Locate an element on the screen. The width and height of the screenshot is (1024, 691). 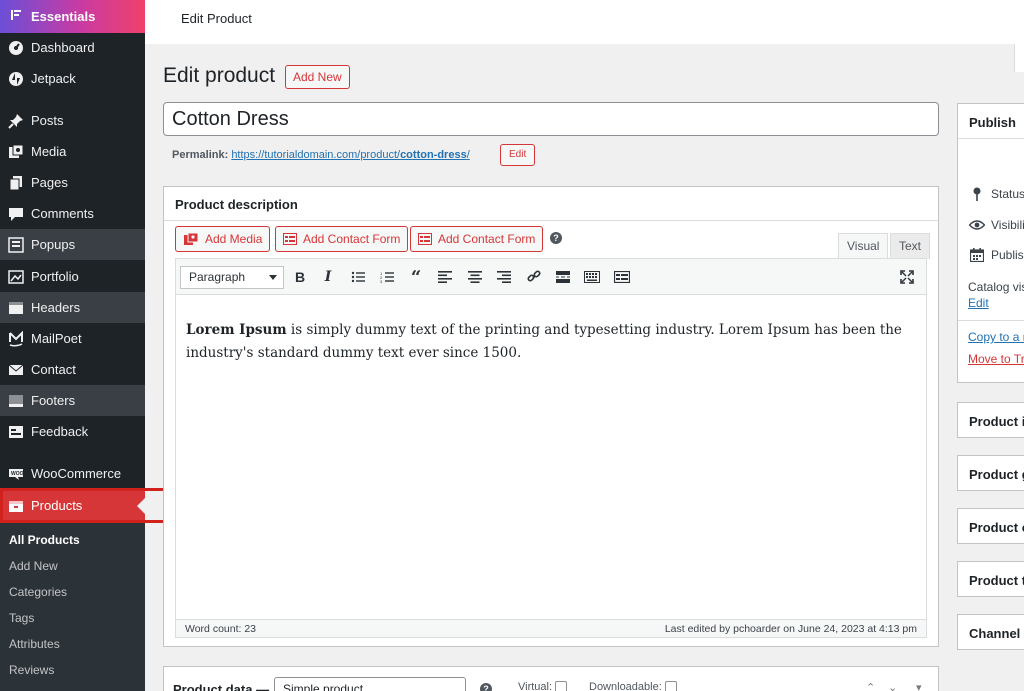
sidebar-item-contact: Contact is located at coordinates (72, 369).